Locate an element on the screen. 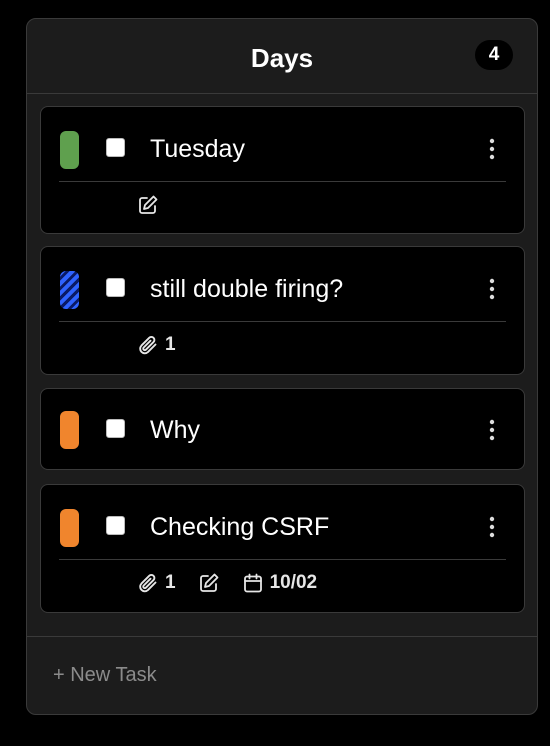 This screenshot has height=746, width=550. task-title: Tuesday is located at coordinates (197, 149).